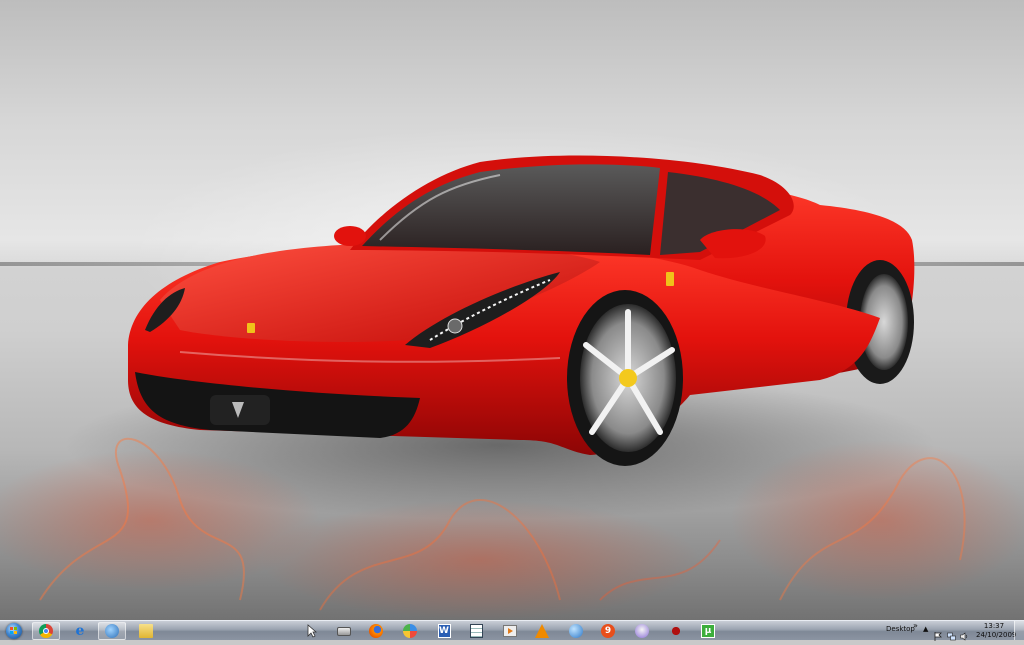 The image size is (1024, 645). I want to click on show-hidden-icons-arrow-icon: ▲, so click(925, 629).